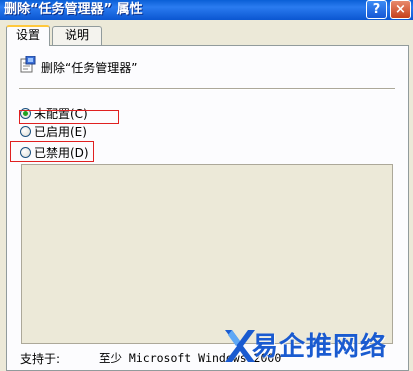 Image resolution: width=413 pixels, height=371 pixels. Describe the element at coordinates (376, 9) in the screenshot. I see `help-button: ?` at that location.